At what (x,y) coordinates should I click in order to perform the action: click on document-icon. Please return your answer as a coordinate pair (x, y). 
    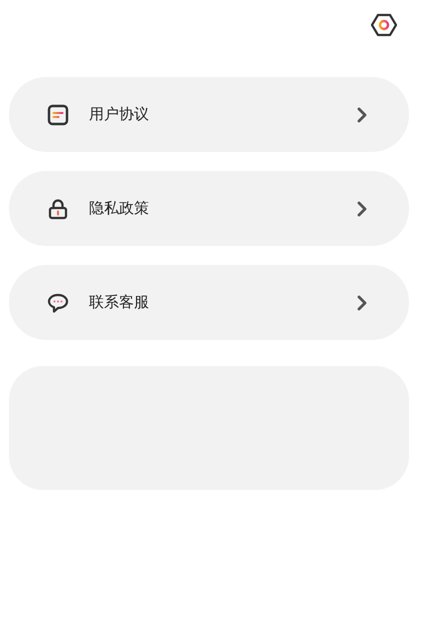
    Looking at the image, I should click on (58, 115).